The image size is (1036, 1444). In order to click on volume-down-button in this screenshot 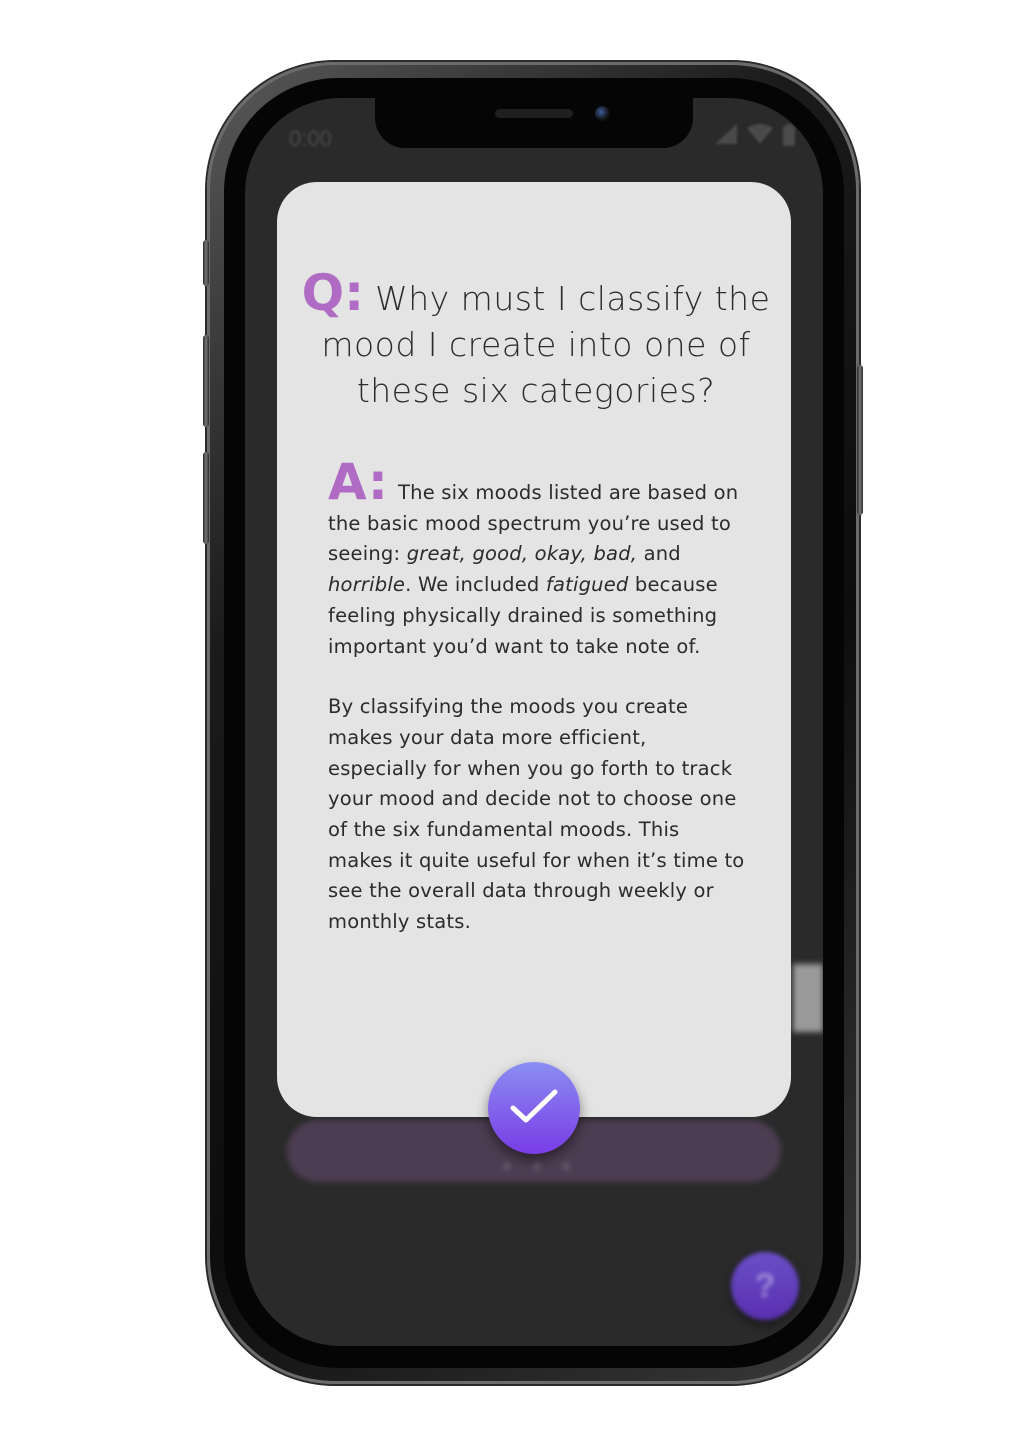, I will do `click(206, 498)`.